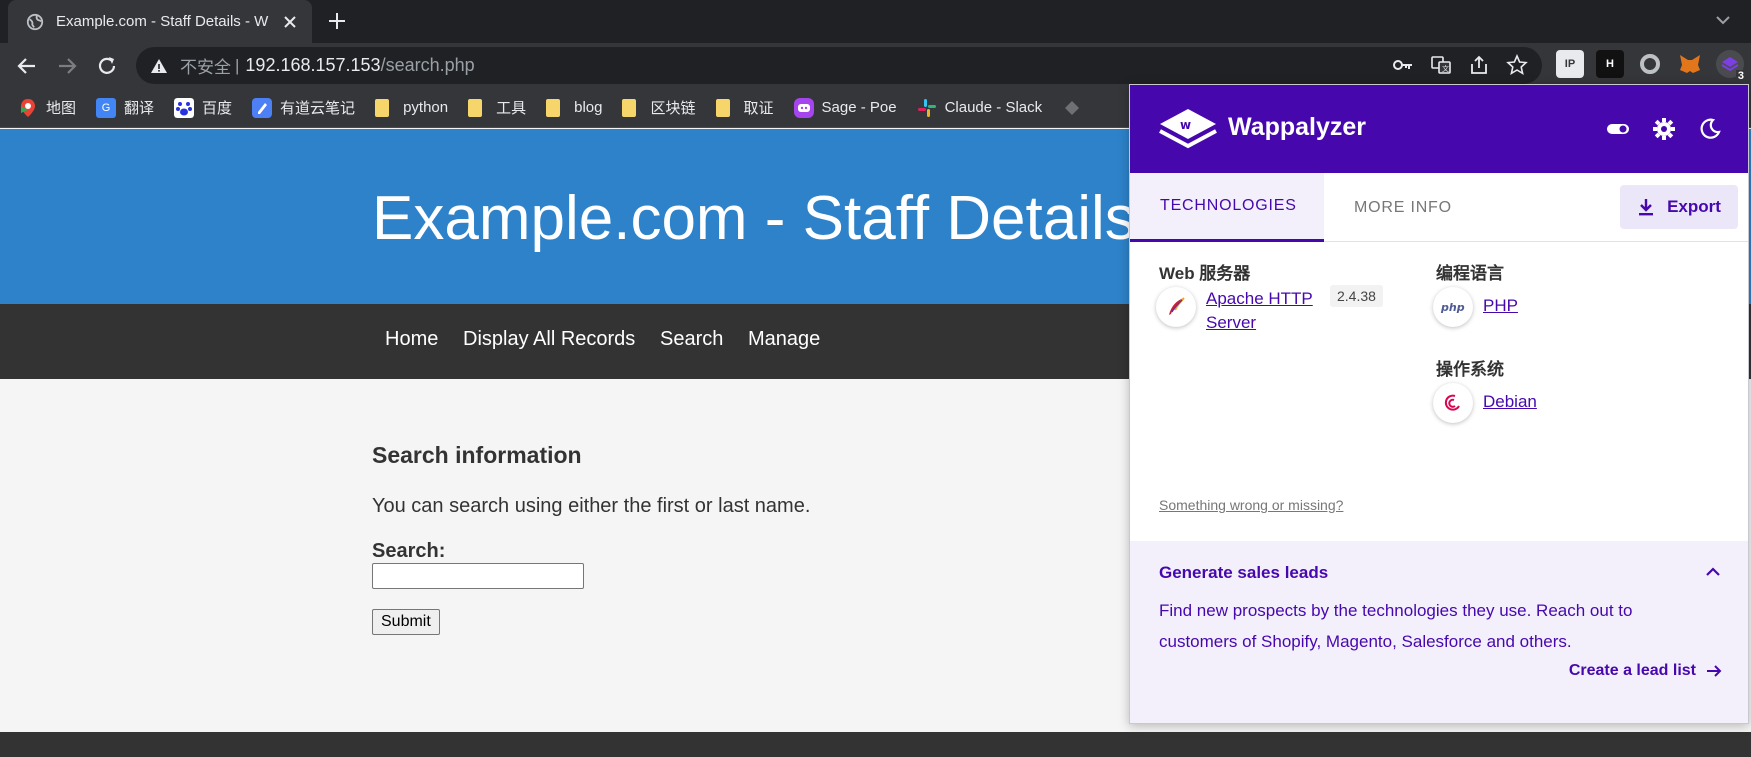 This screenshot has height=757, width=1751. Describe the element at coordinates (1679, 207) in the screenshot. I see `export-button: Export` at that location.